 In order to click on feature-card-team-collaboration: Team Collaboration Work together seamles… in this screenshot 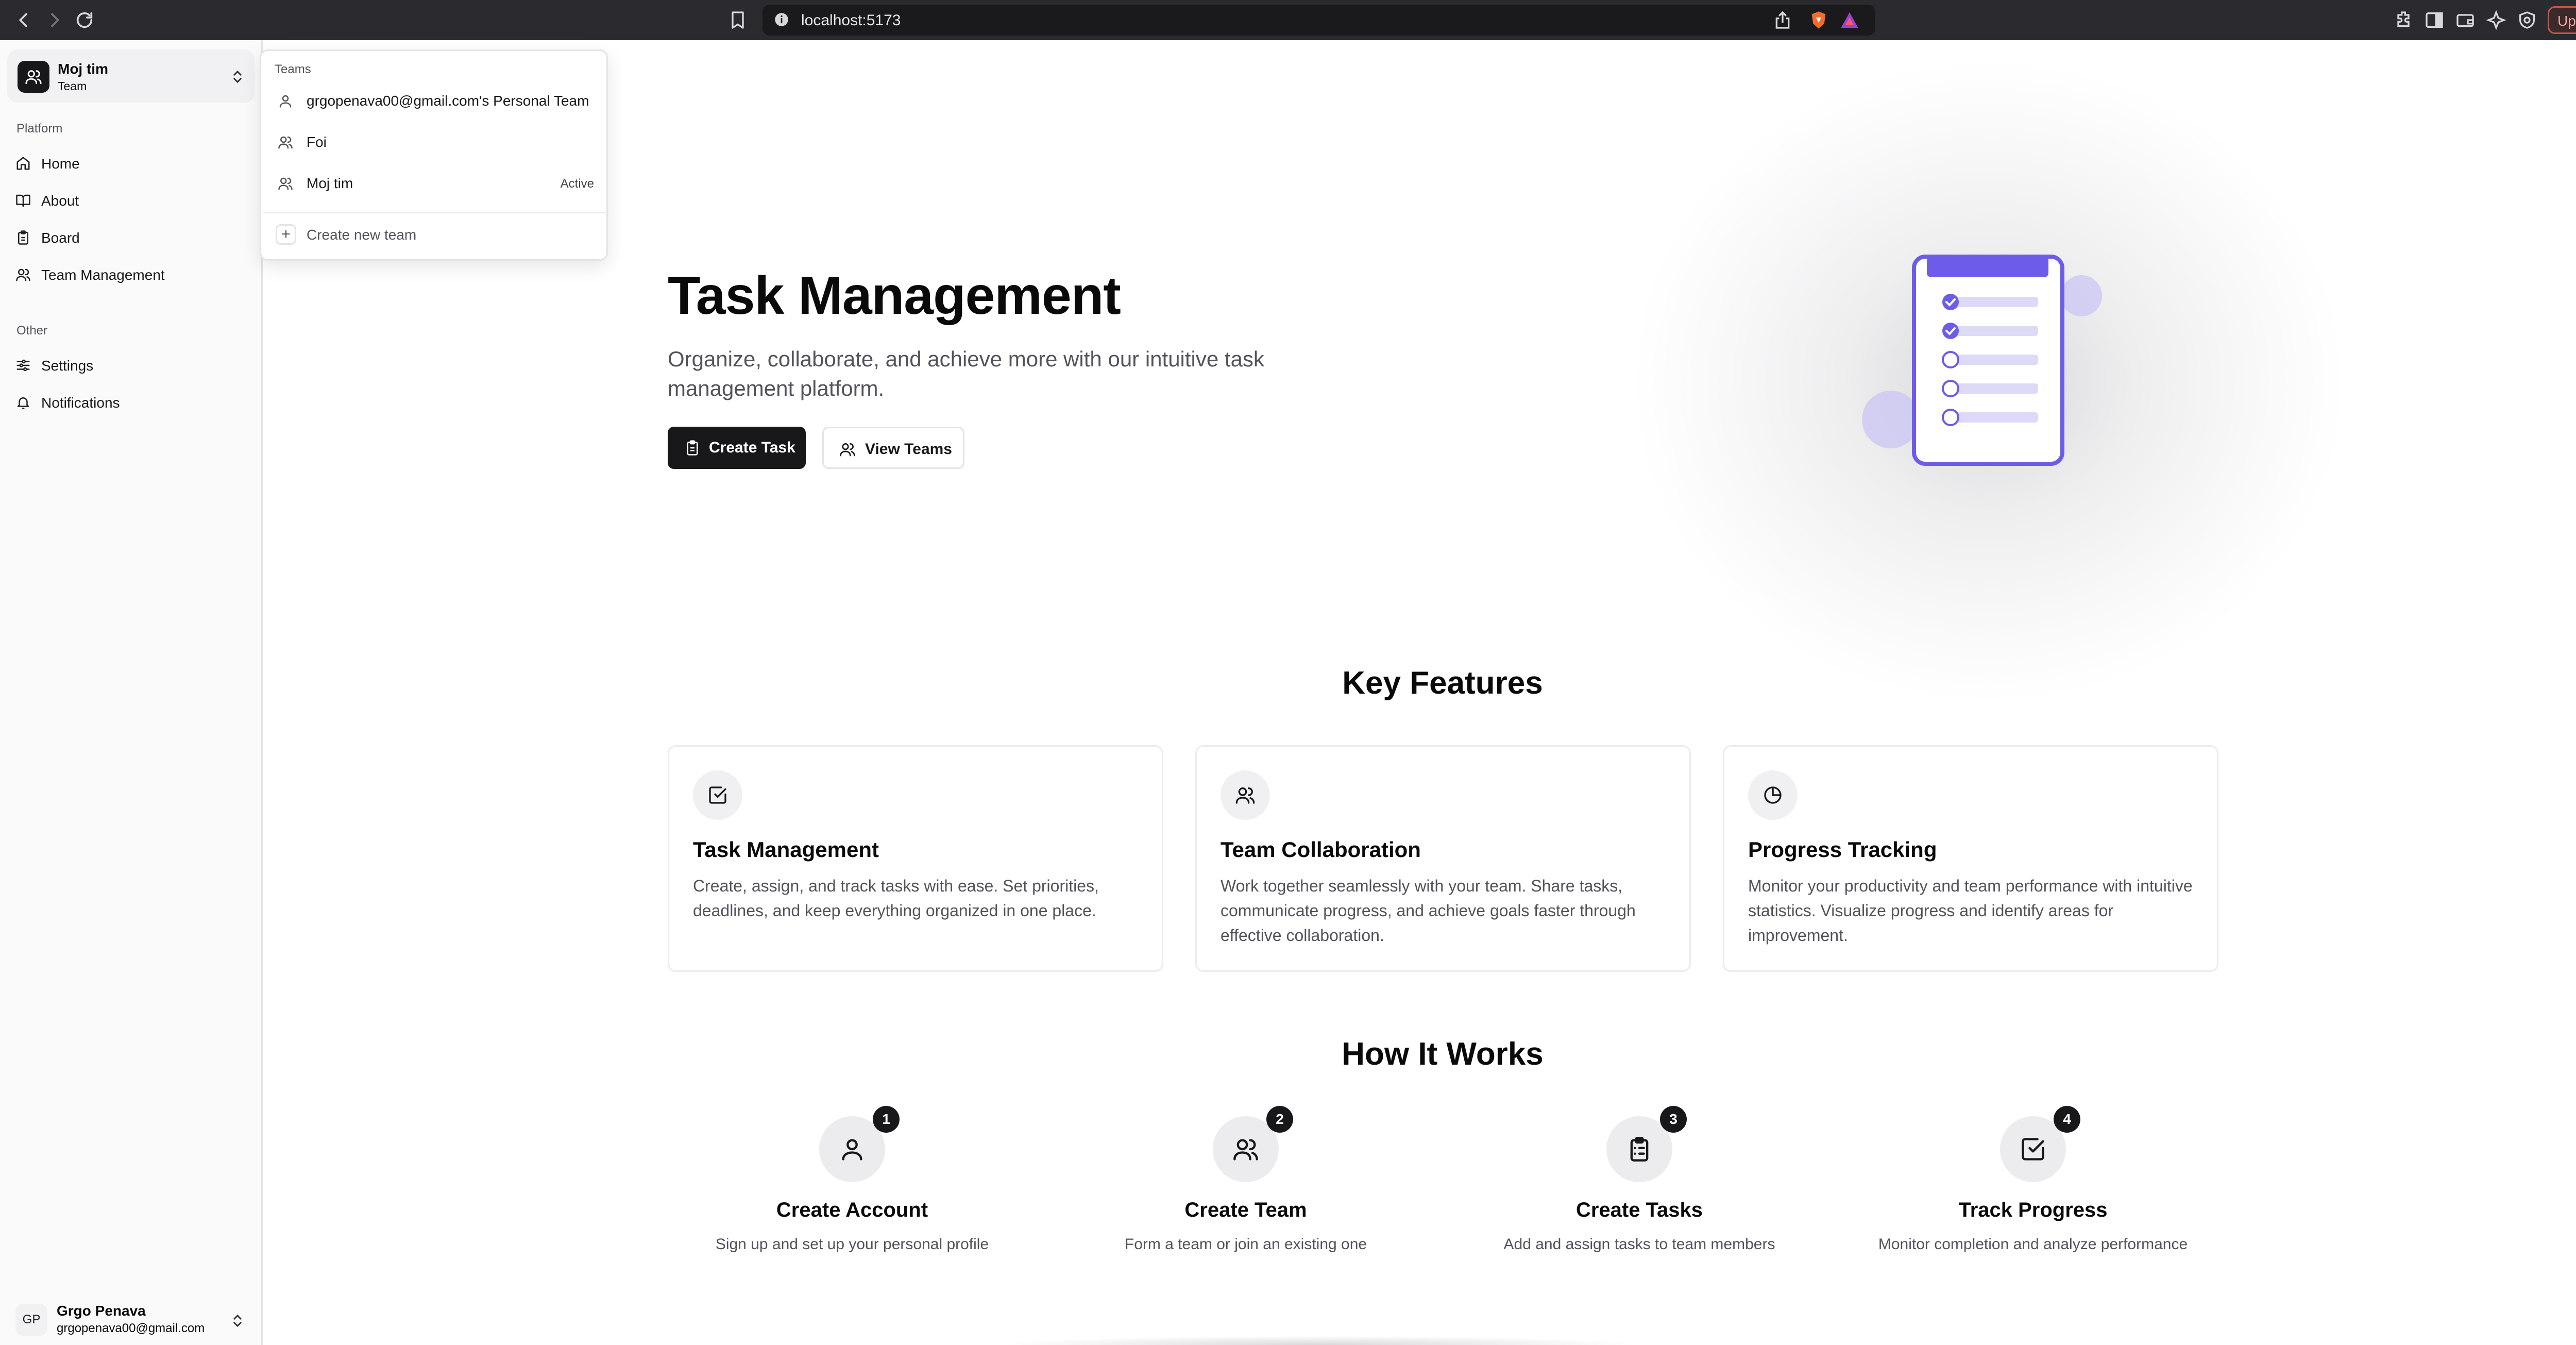, I will do `click(1443, 859)`.